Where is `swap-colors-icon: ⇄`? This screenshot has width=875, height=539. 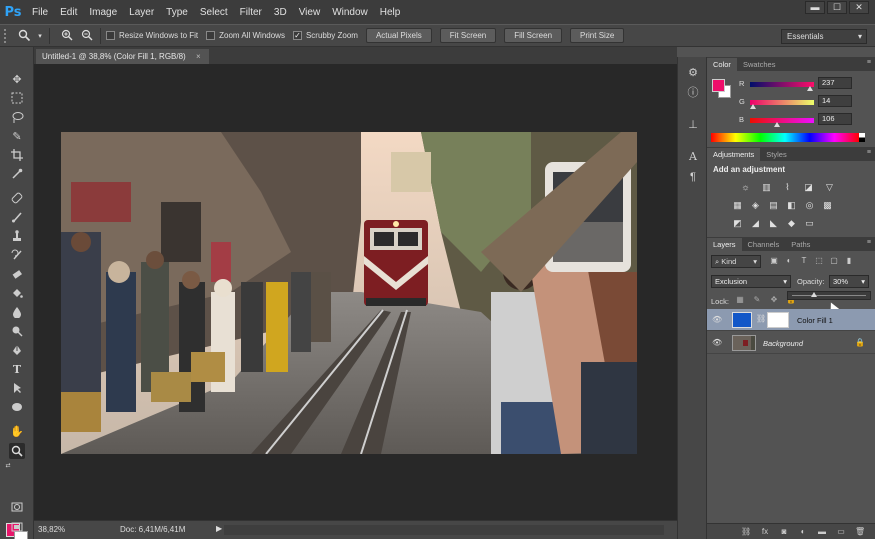
swap-colors-icon: ⇄ is located at coordinates (8, 465).